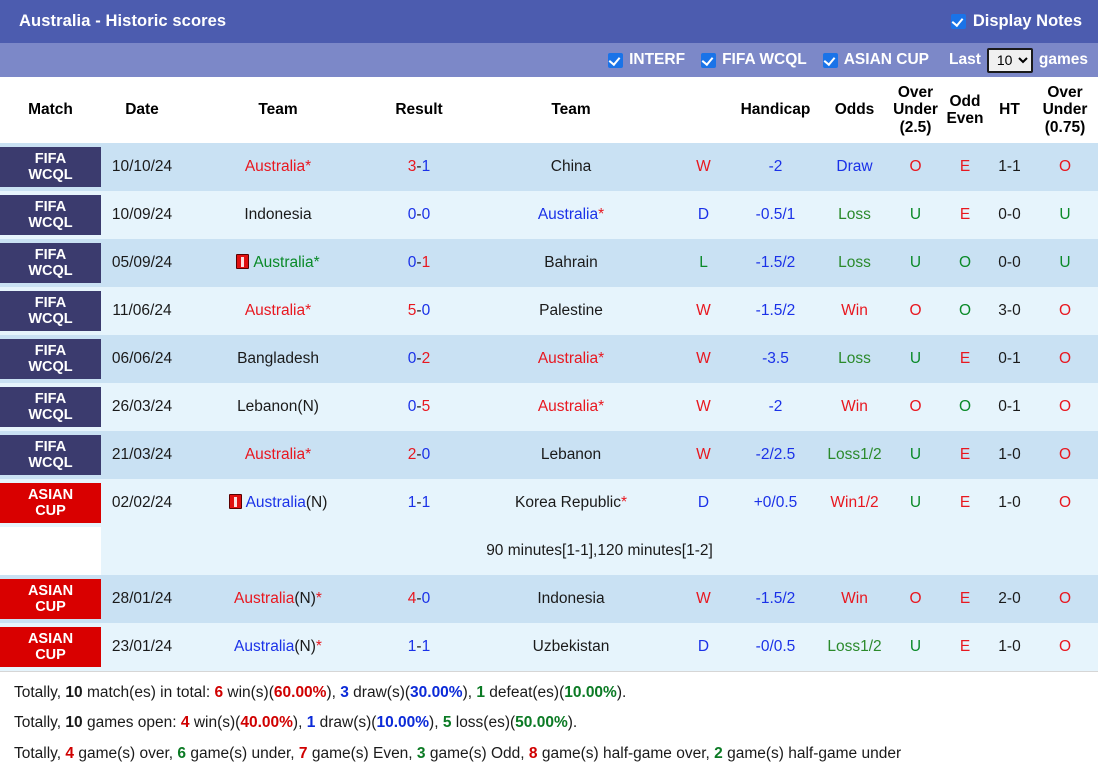 The height and width of the screenshot is (763, 1098). I want to click on row-2-away-team: Bahrain, so click(571, 263).